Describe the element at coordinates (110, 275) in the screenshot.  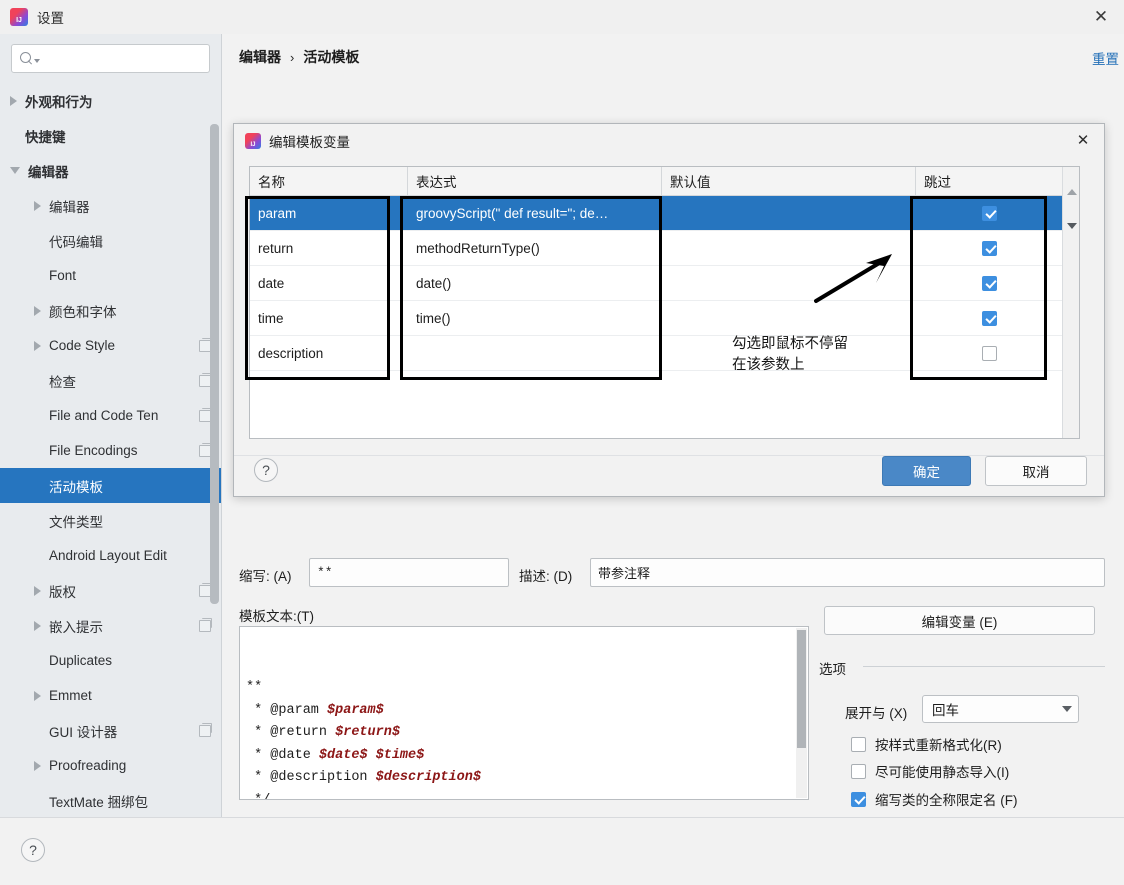
I see `sidebar-item-5: Font` at that location.